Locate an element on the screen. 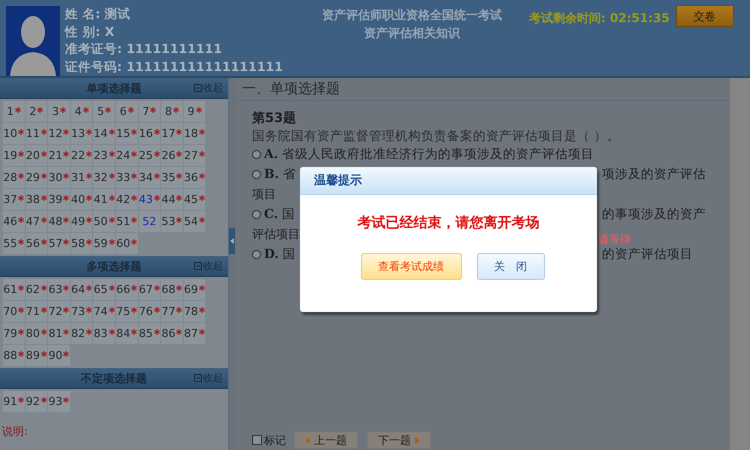 The width and height of the screenshot is (750, 450). question-number: 11 is located at coordinates (37, 133).